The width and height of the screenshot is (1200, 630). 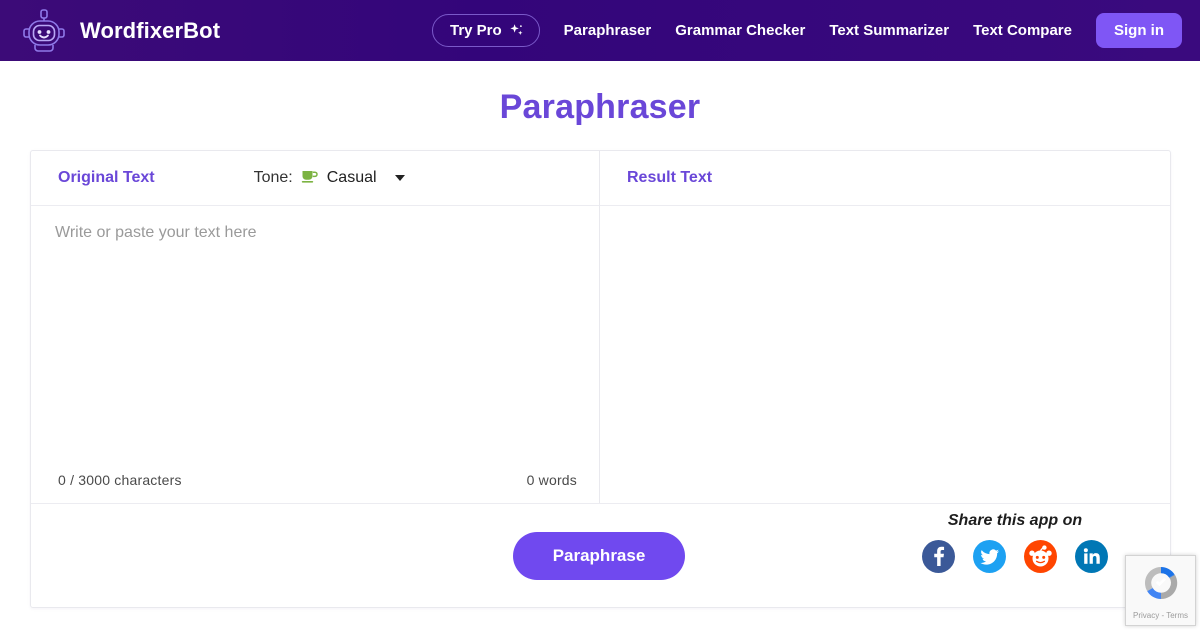 I want to click on paraphrase-button: Paraphrase, so click(x=599, y=555).